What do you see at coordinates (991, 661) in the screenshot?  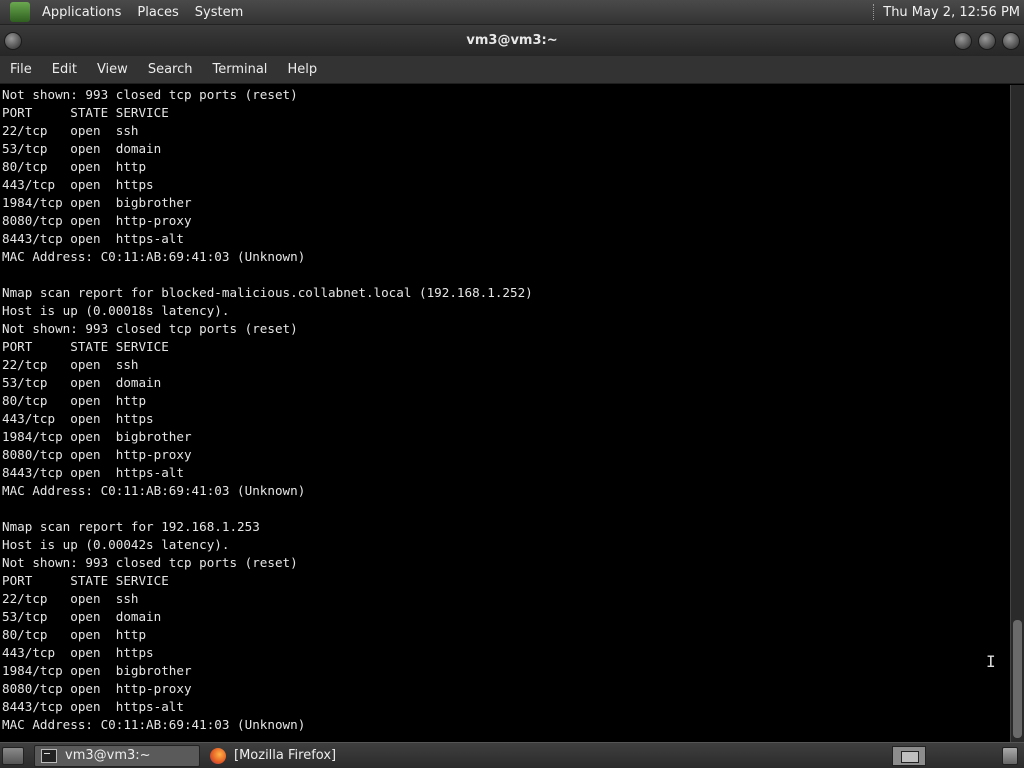 I see `ibeam-cursor-icon: I` at bounding box center [991, 661].